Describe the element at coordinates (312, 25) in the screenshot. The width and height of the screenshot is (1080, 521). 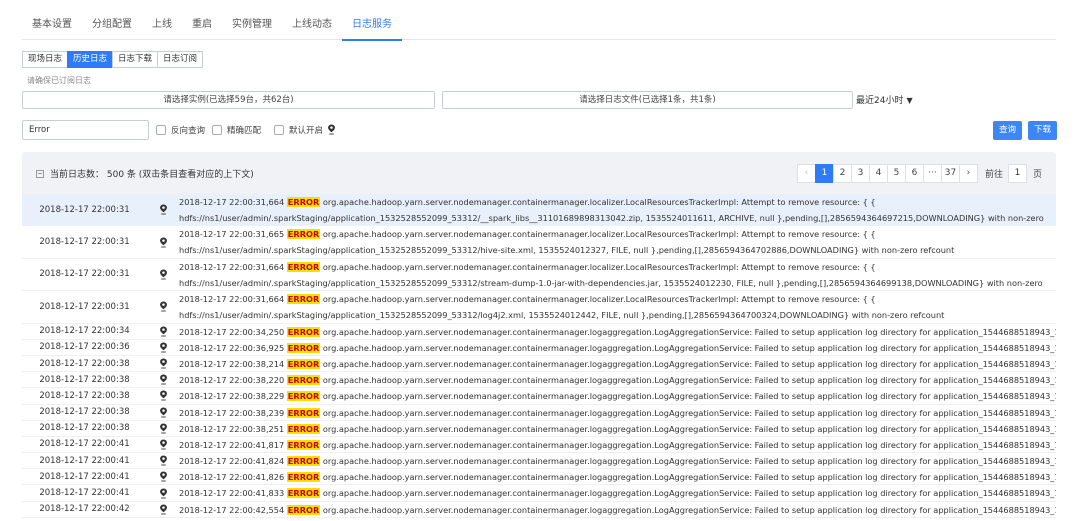
I see `tab-deploy-activity: 上线动态` at that location.